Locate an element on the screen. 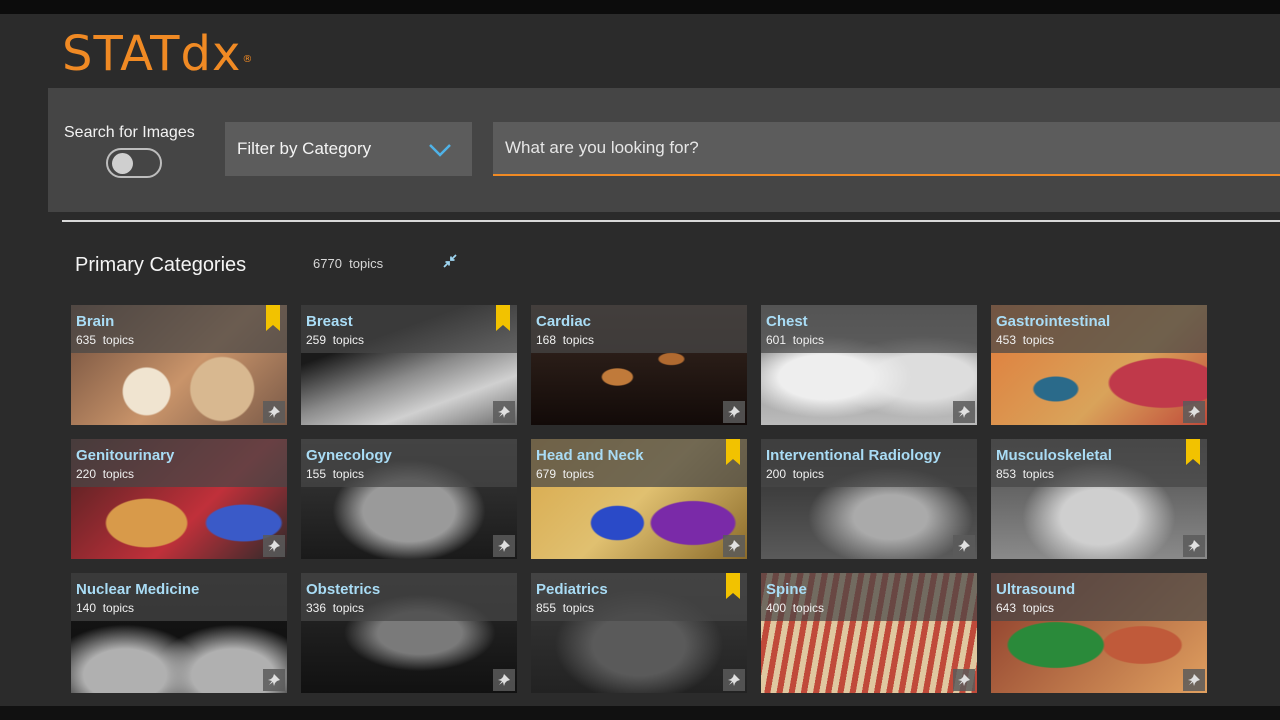  category-tile: Cardiac 168 topics is located at coordinates (639, 365).